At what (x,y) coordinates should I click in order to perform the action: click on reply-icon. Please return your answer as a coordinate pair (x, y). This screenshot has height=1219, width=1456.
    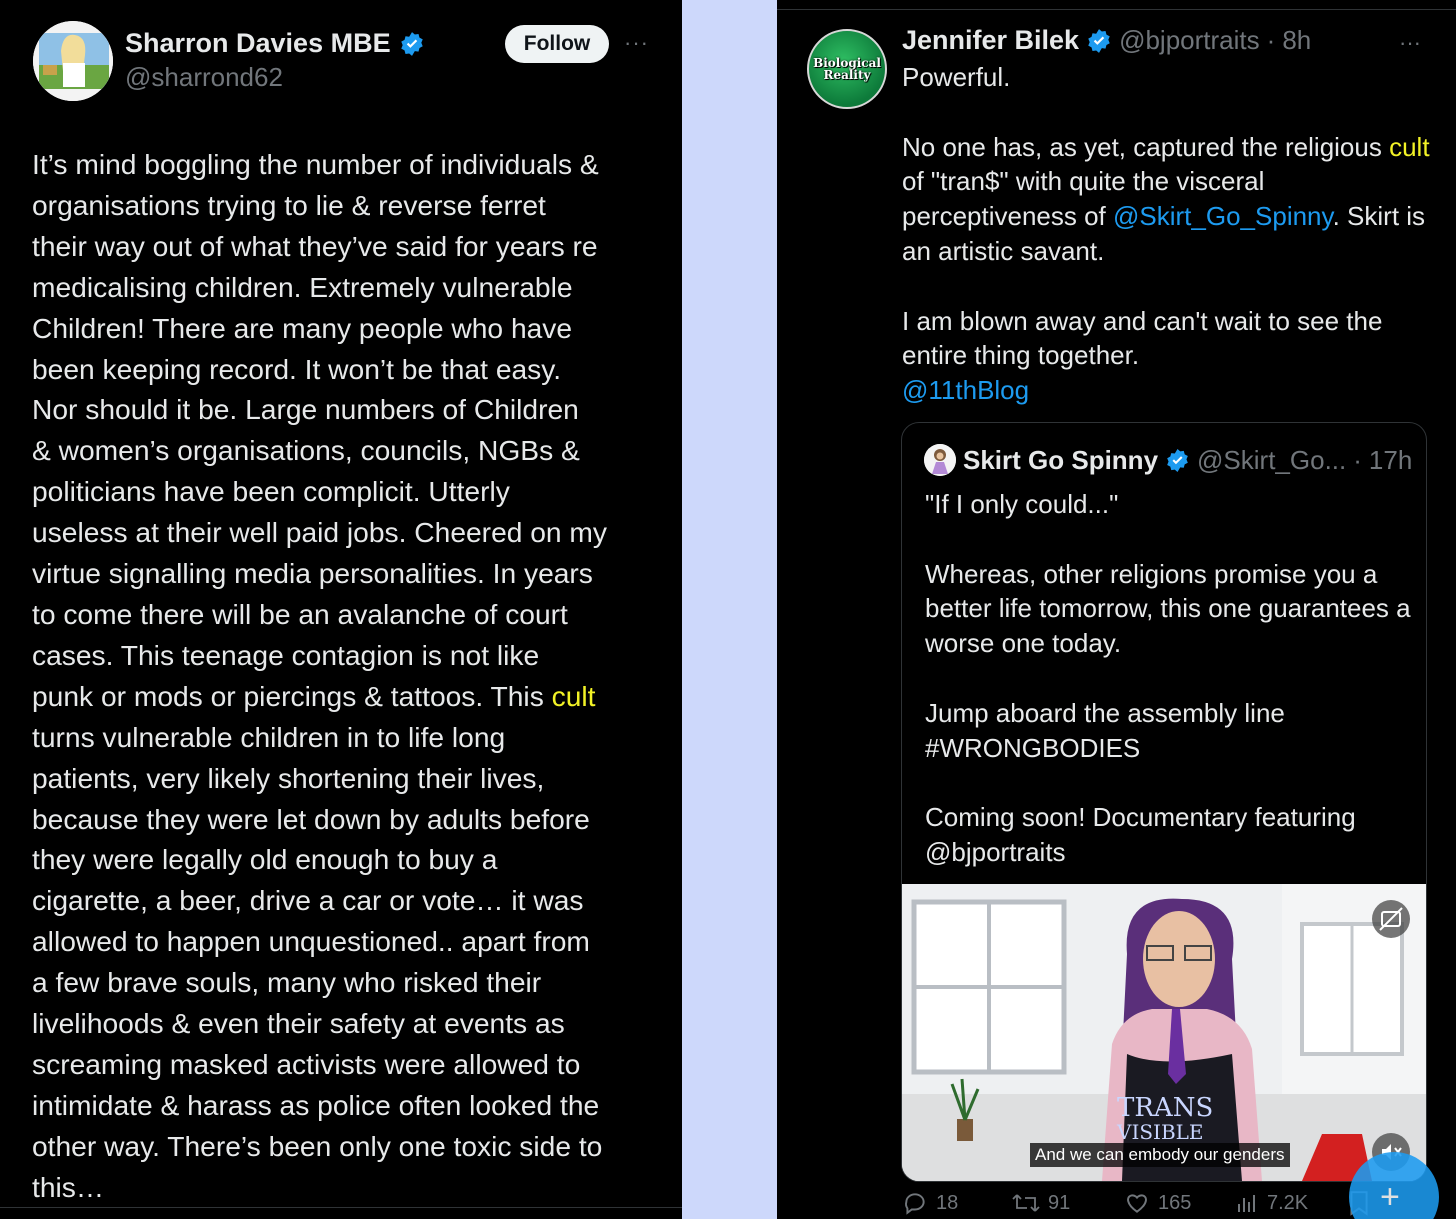
    Looking at the image, I should click on (915, 1204).